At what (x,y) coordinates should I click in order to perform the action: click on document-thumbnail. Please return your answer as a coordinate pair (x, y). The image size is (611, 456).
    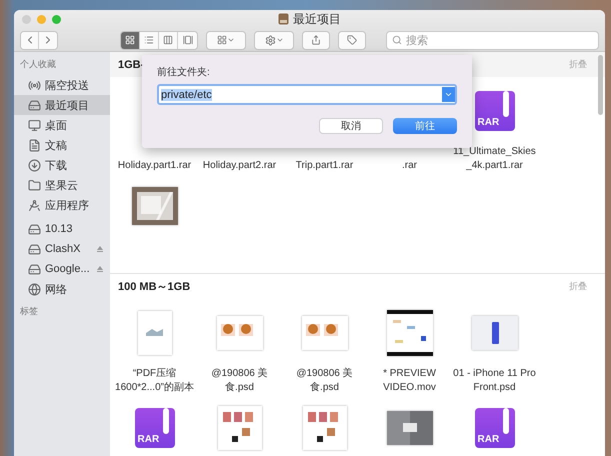
    Looking at the image, I should click on (155, 333).